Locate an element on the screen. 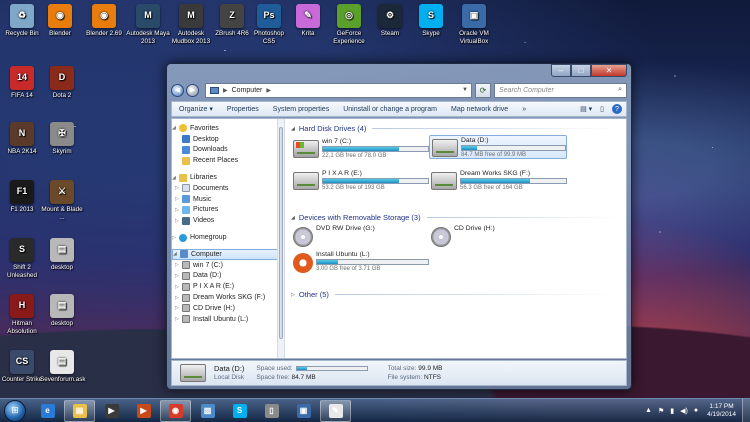  desktop-icon-item: ◉ Blender is located at coordinates (60, 21).